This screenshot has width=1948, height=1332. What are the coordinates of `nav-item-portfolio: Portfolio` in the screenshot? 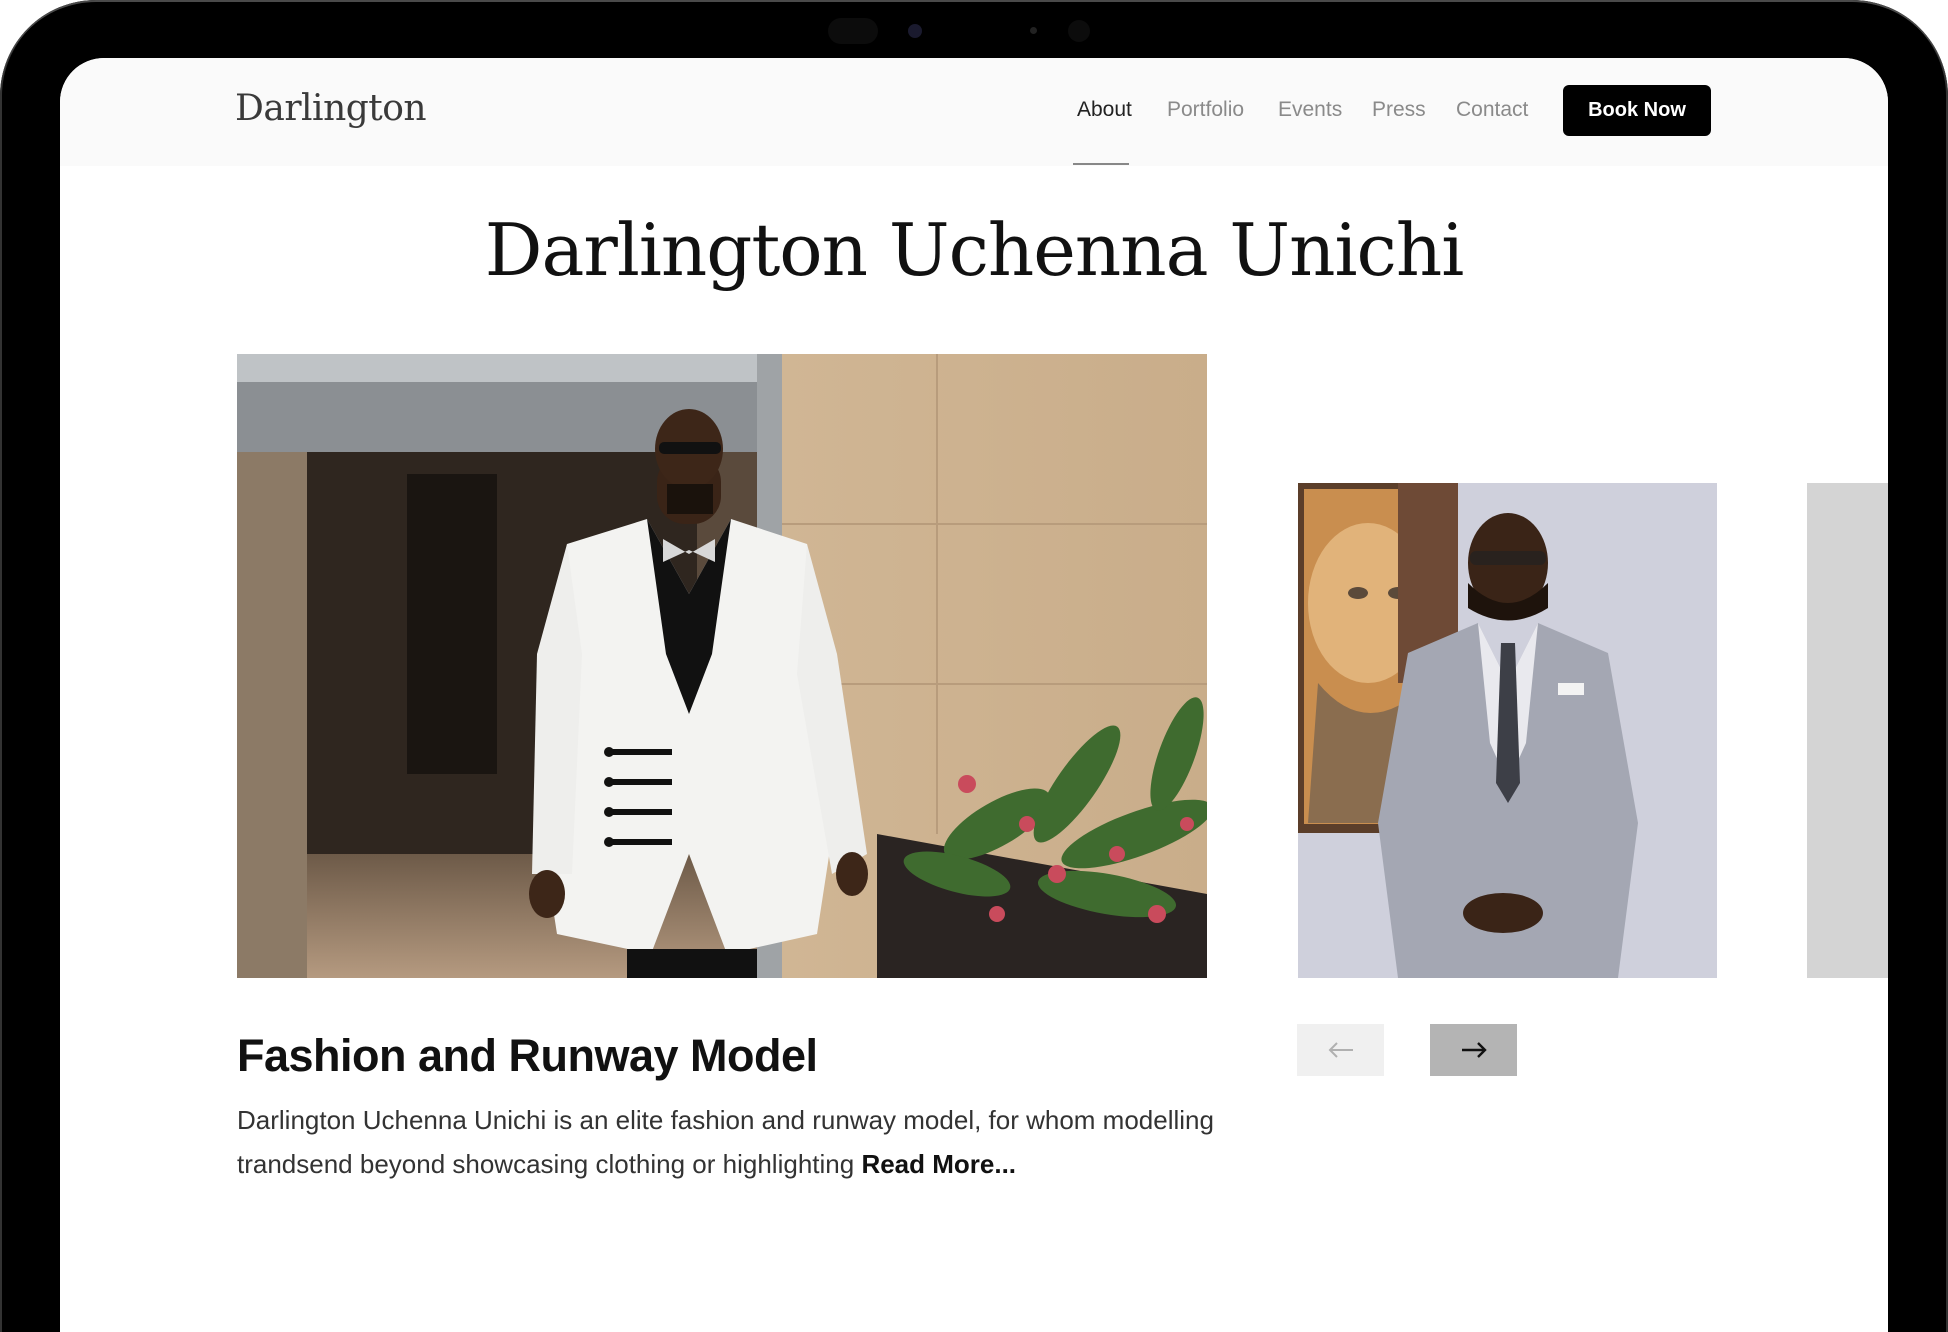 It's located at (1205, 110).